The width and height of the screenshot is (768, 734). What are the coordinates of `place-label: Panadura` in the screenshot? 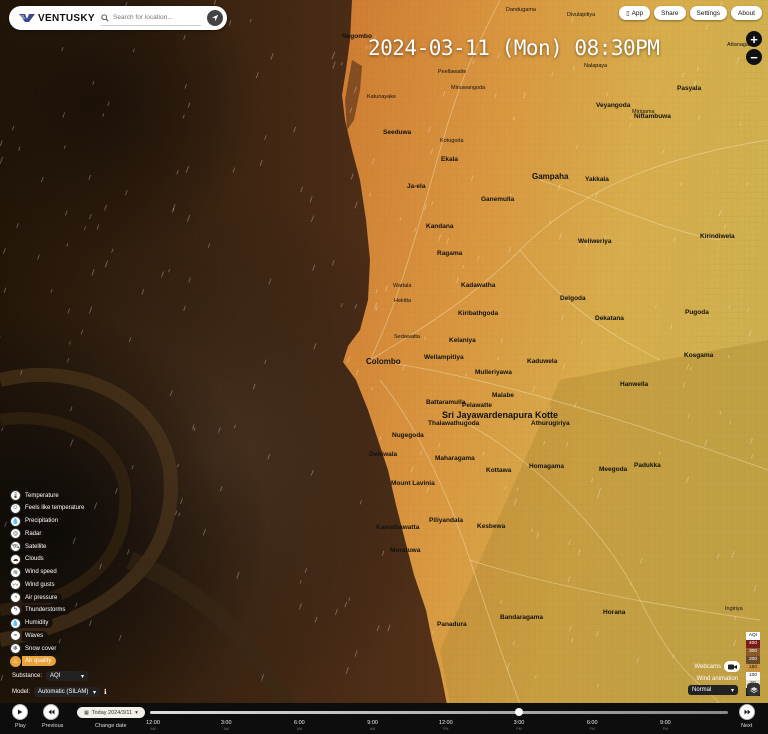 It's located at (452, 624).